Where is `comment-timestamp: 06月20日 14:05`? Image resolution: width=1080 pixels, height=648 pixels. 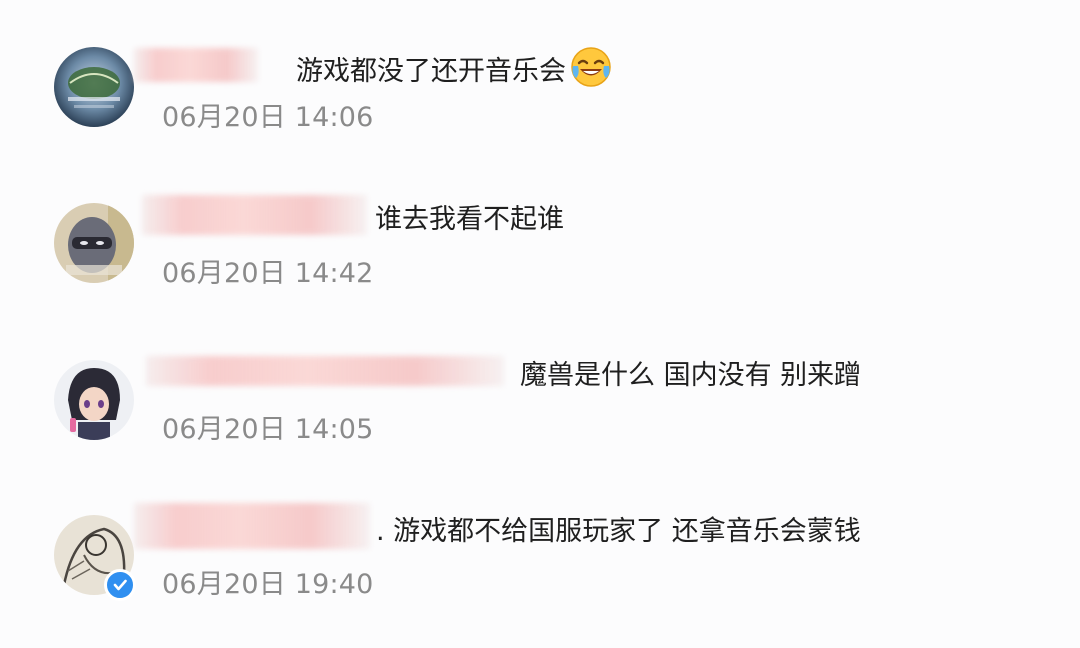 comment-timestamp: 06月20日 14:05 is located at coordinates (268, 429).